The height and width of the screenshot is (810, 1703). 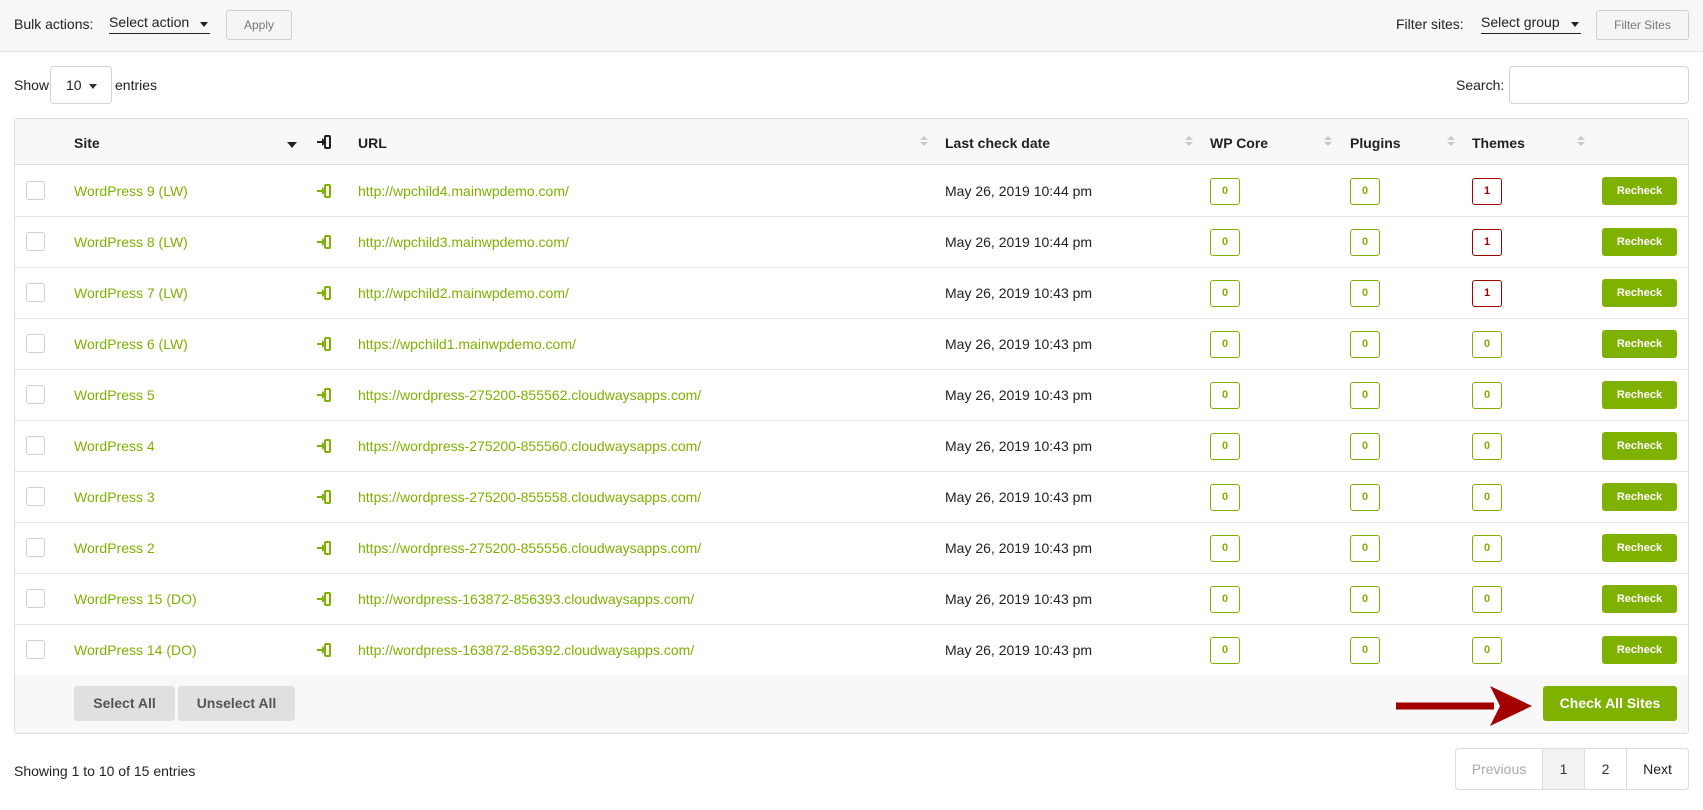 What do you see at coordinates (1606, 769) in the screenshot?
I see `page-button-2: 2` at bounding box center [1606, 769].